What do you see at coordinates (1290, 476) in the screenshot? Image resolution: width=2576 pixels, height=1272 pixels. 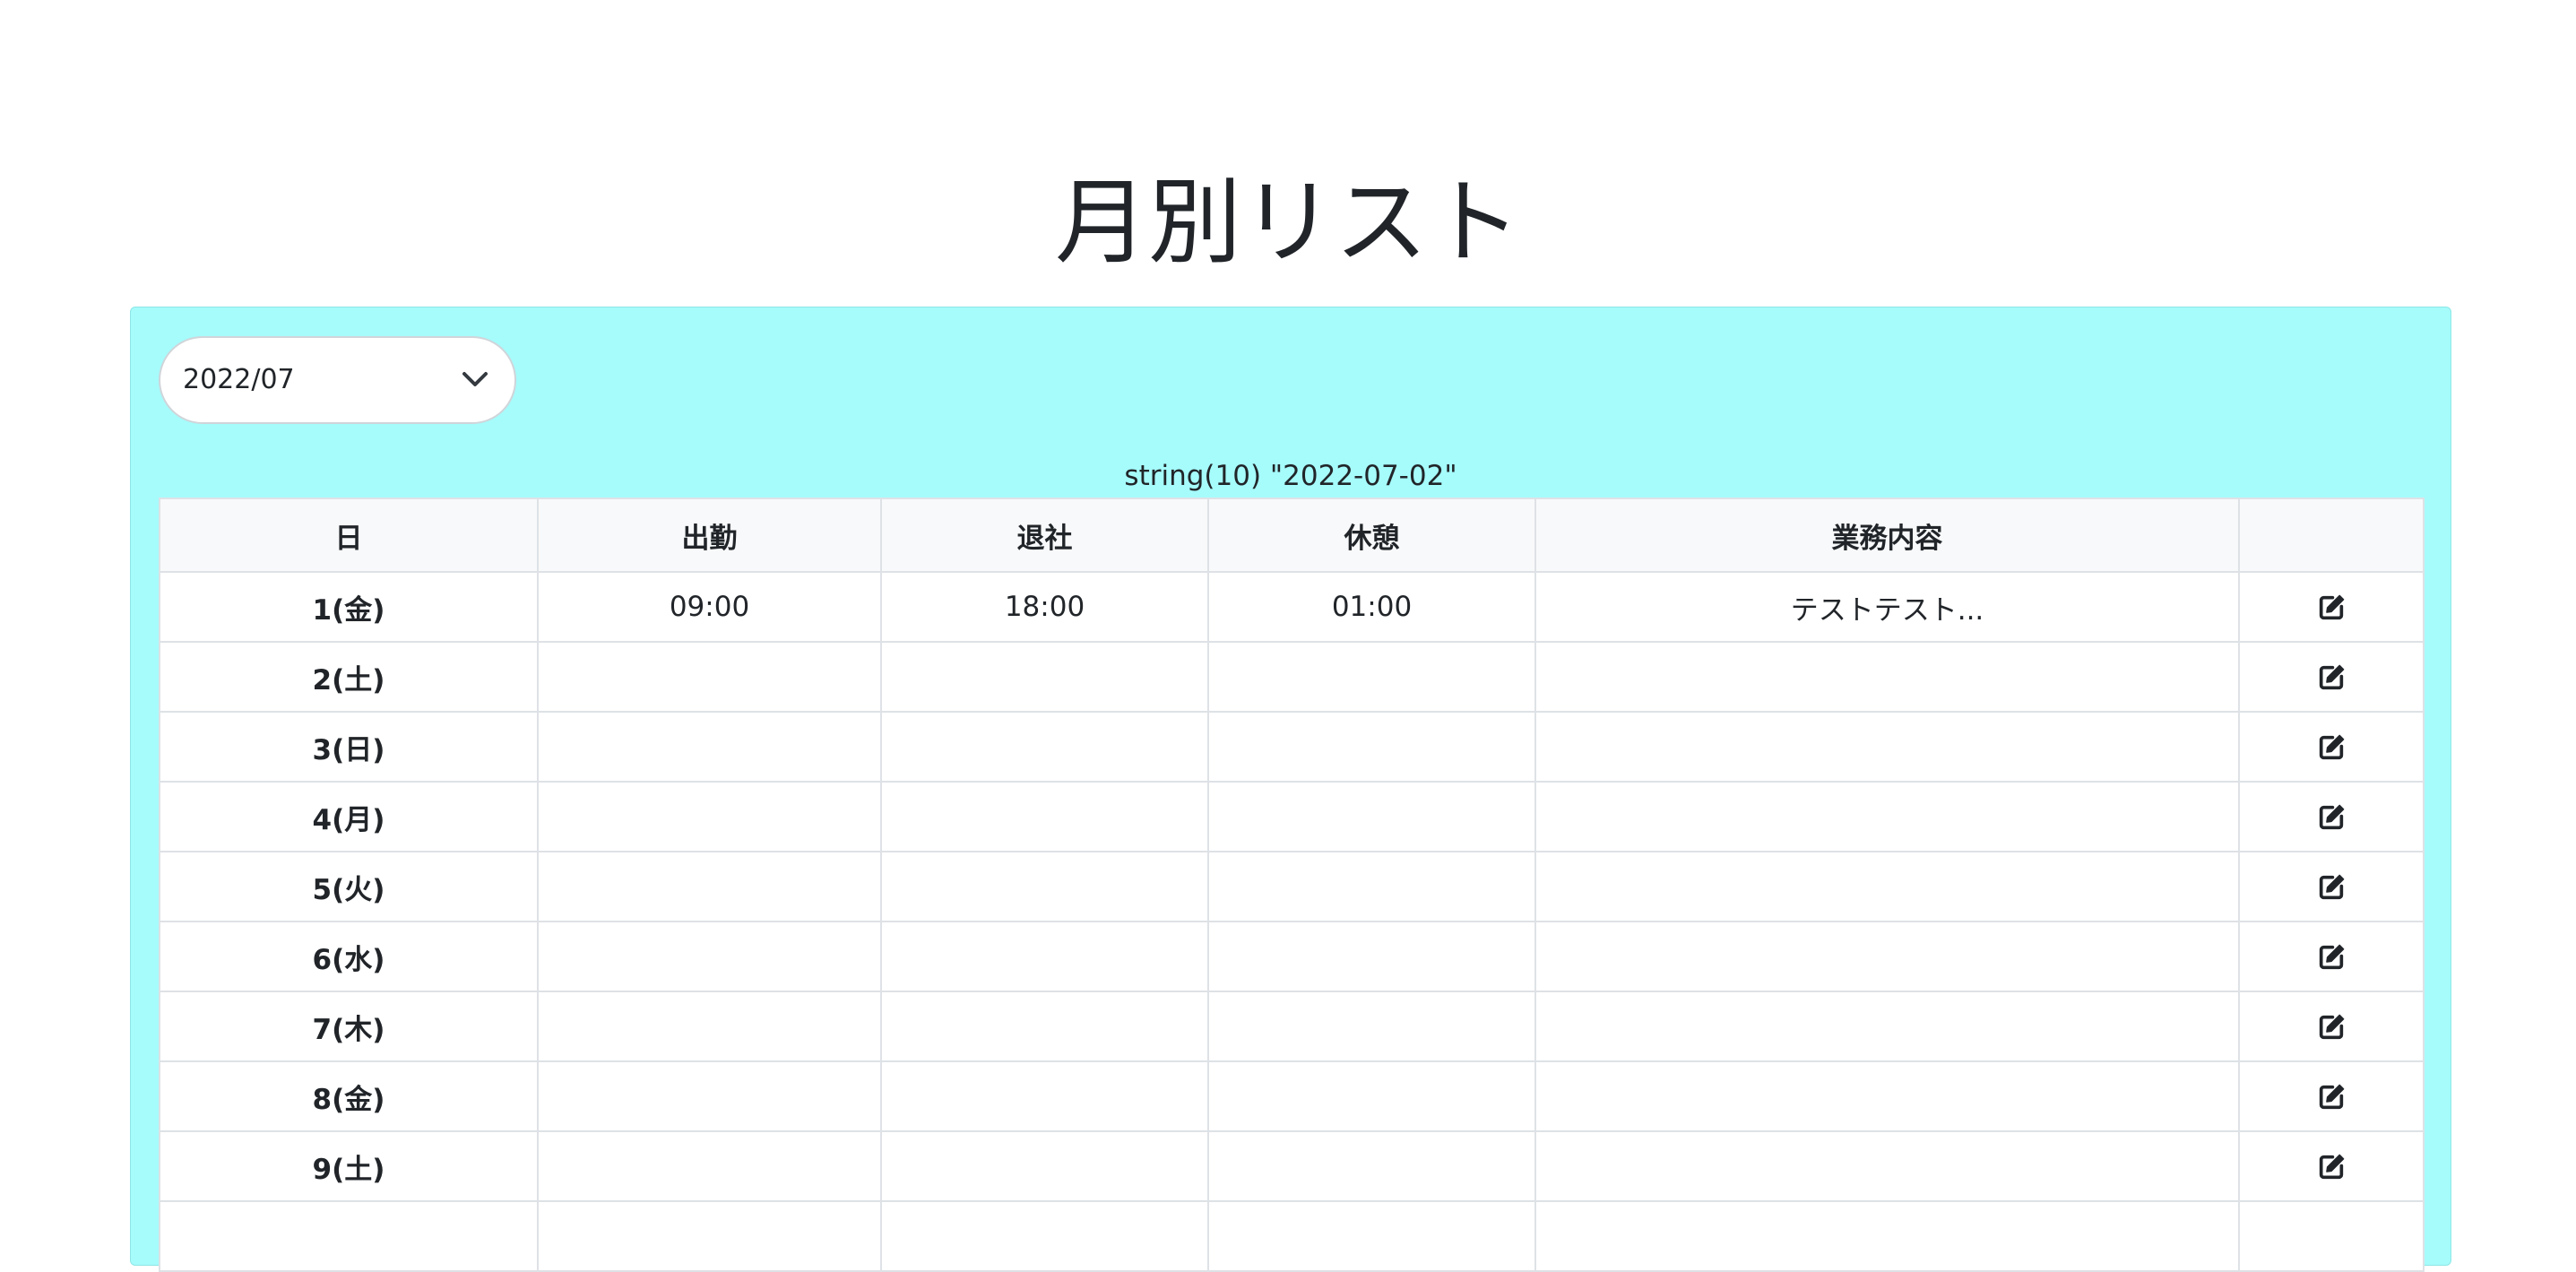 I see `debug-output: string(10) "2022-07-02"` at bounding box center [1290, 476].